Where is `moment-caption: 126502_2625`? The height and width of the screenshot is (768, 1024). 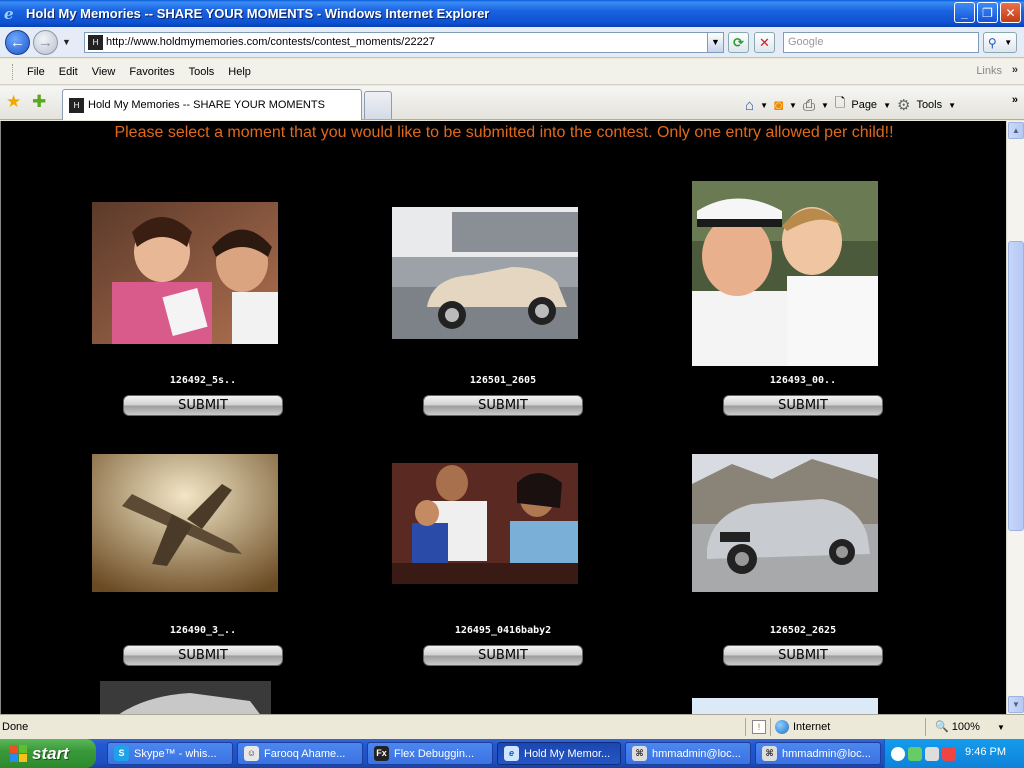
moment-caption: 126502_2625 is located at coordinates (803, 630).